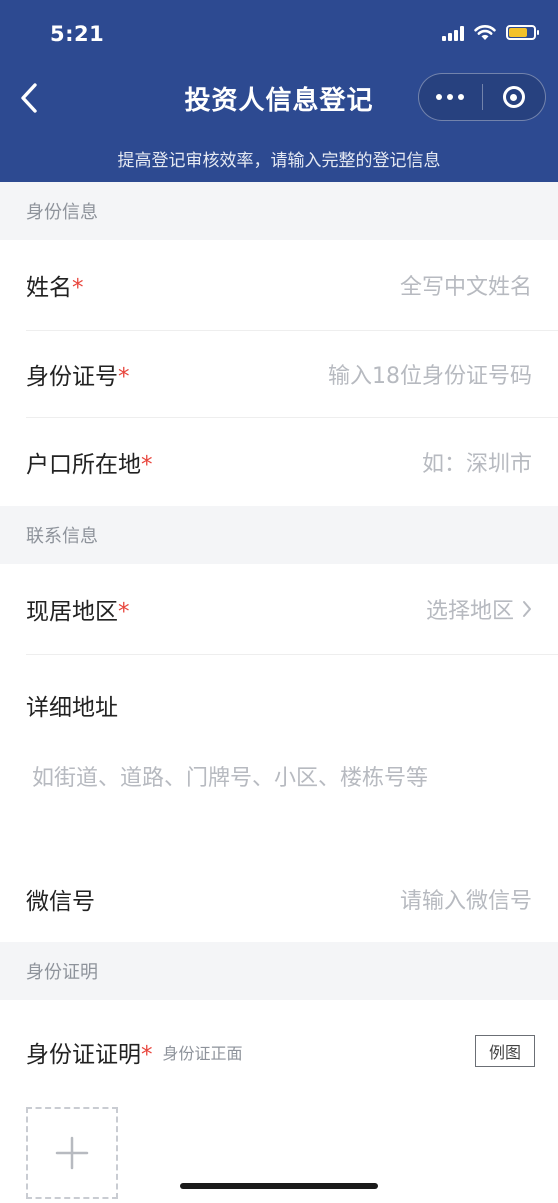  I want to click on divider, so click(292, 654).